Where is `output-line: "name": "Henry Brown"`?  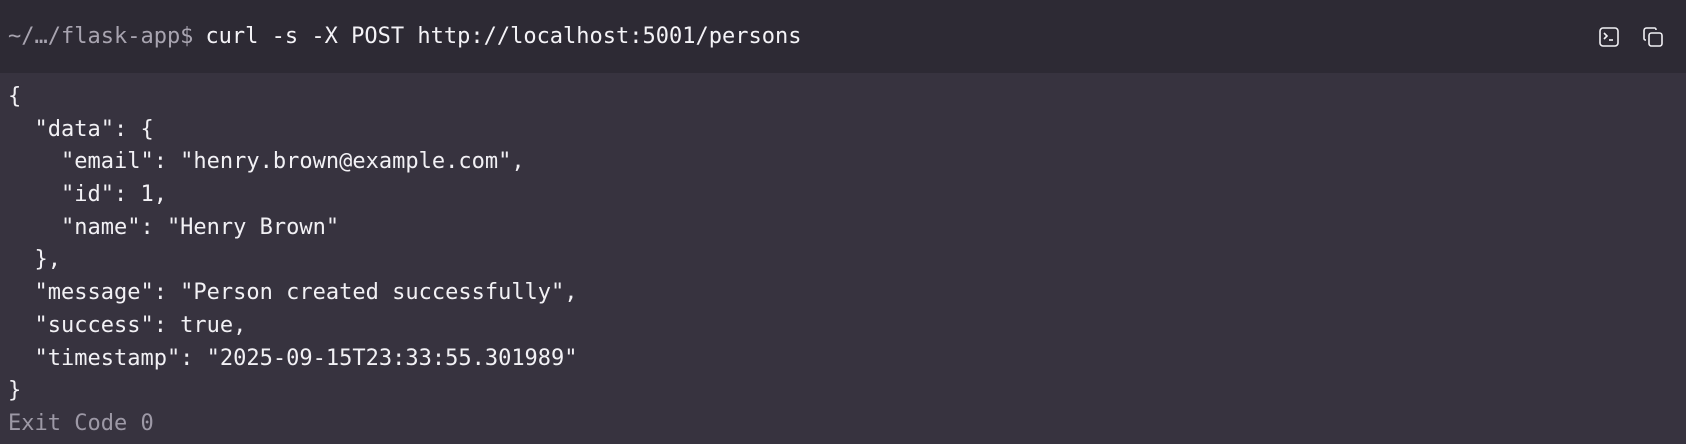 output-line: "name": "Henry Brown" is located at coordinates (174, 227).